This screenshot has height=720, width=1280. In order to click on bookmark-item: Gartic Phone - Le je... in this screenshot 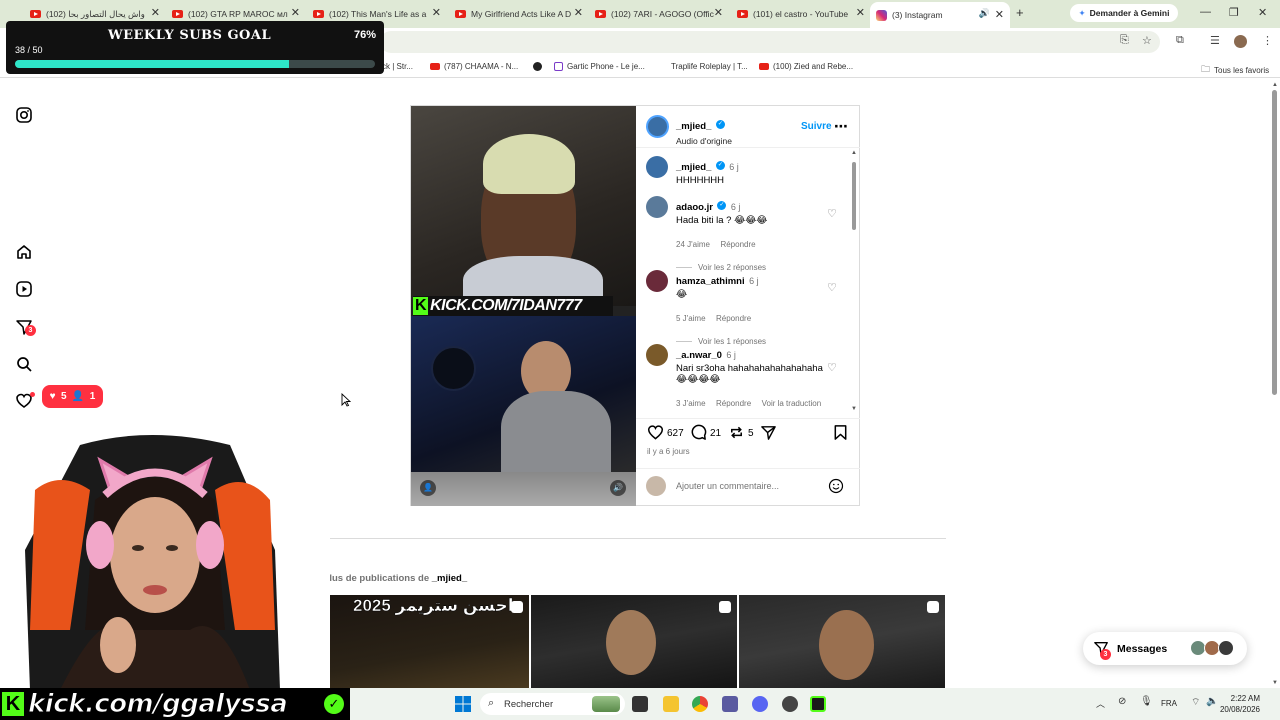, I will do `click(599, 66)`.